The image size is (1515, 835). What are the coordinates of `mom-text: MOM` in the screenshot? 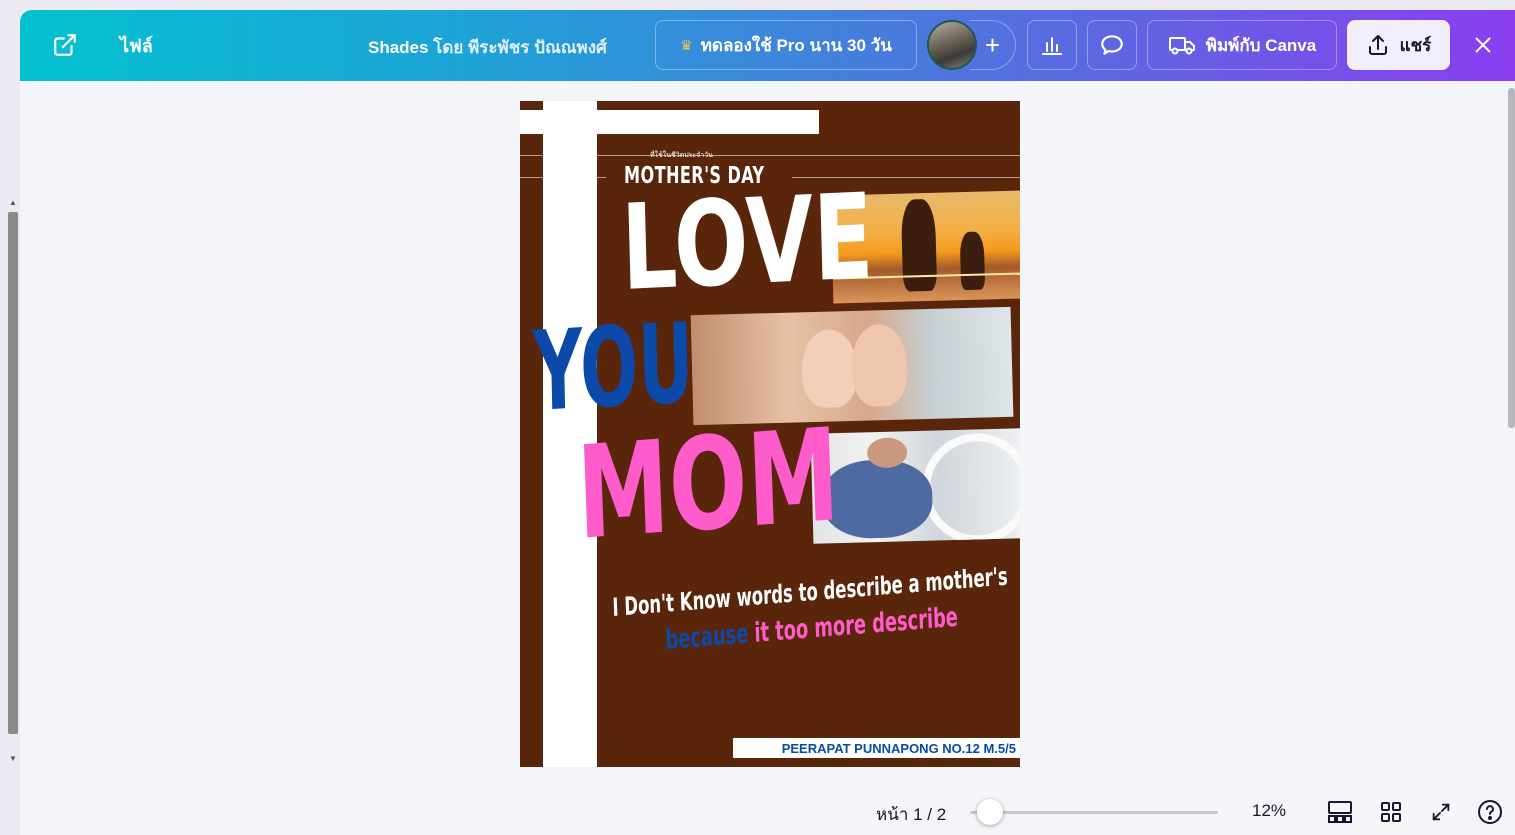 It's located at (708, 484).